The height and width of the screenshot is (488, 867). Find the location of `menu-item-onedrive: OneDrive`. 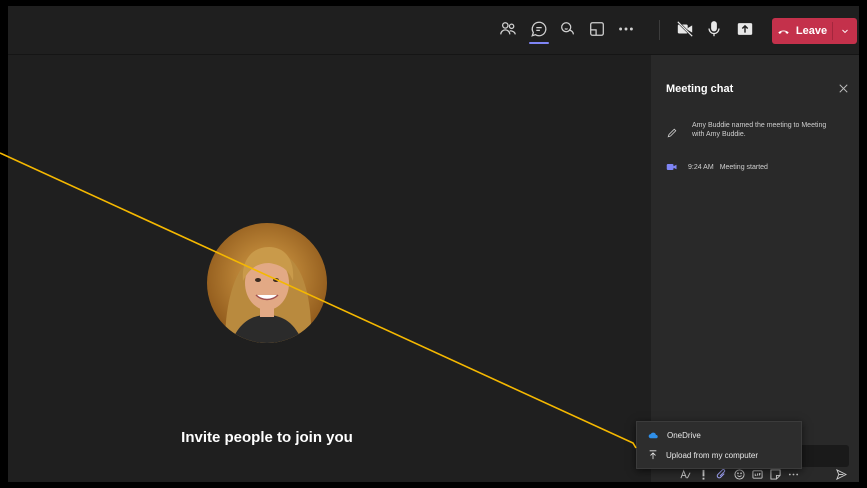

menu-item-onedrive: OneDrive is located at coordinates (719, 435).